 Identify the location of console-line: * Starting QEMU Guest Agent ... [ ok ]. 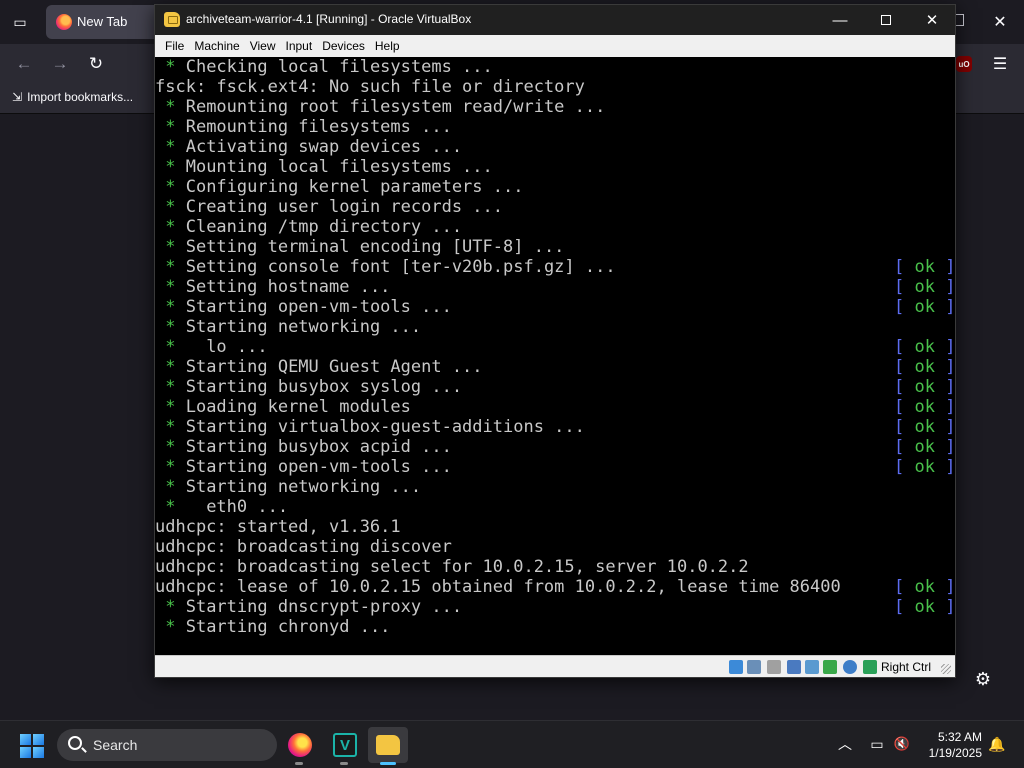
(555, 367).